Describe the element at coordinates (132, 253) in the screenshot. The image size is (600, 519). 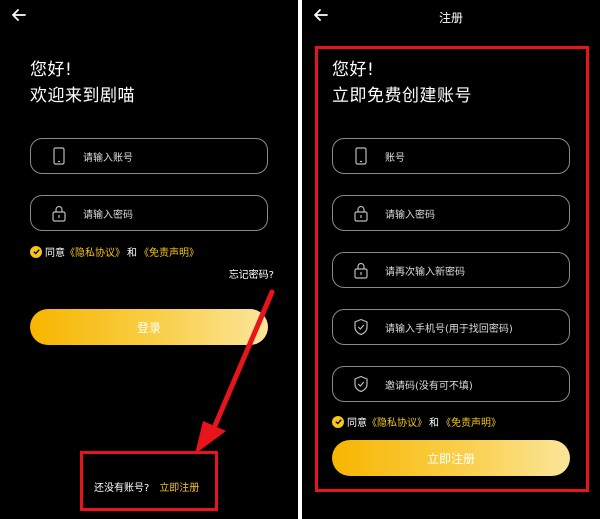
I see `and-text: 和` at that location.